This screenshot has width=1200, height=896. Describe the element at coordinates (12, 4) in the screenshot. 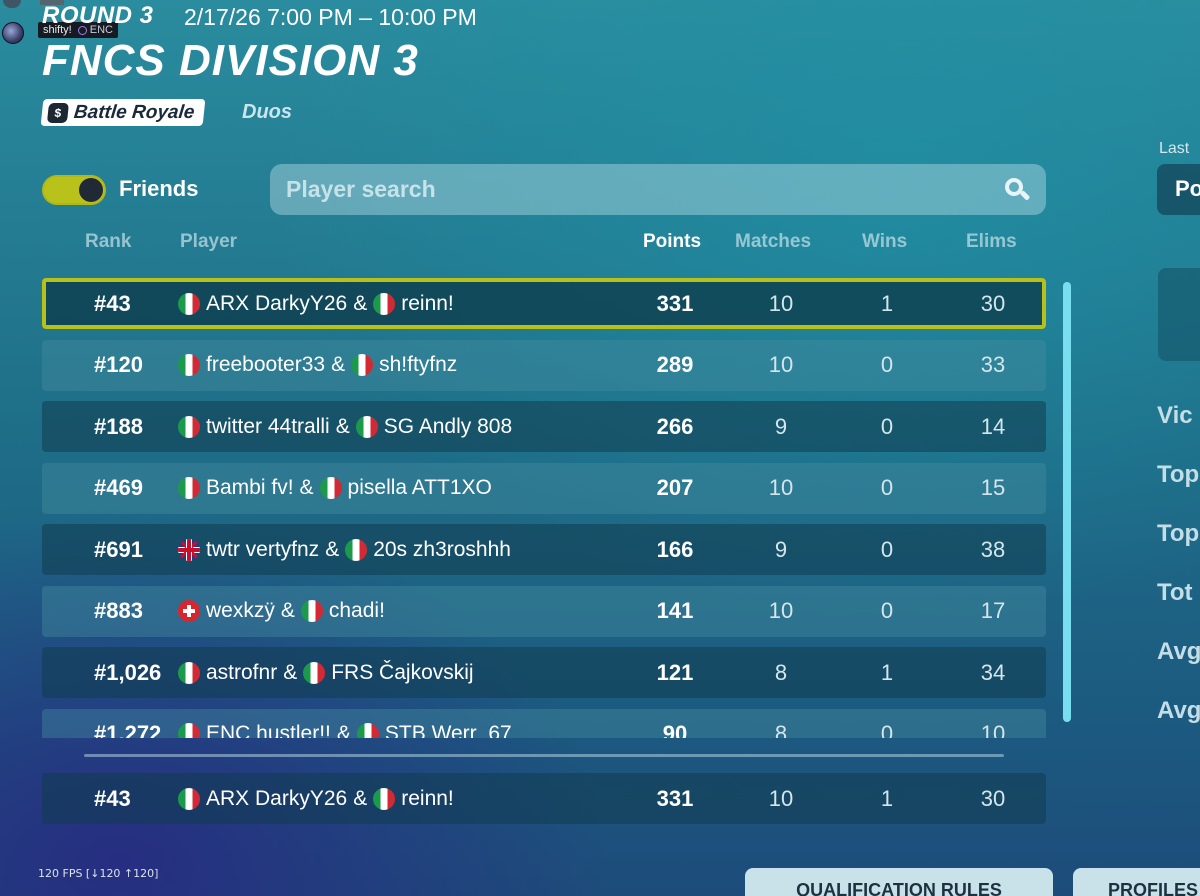

I see `overlay-status-indicator` at that location.